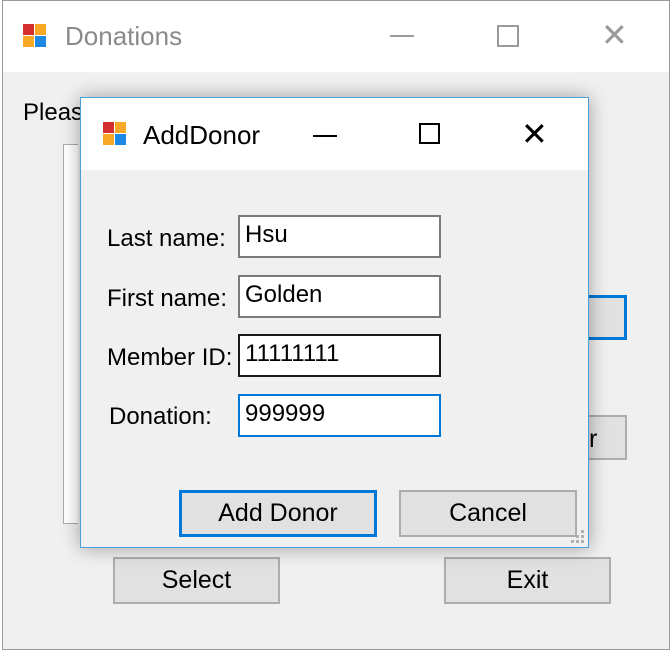 This screenshot has height=652, width=672. Describe the element at coordinates (160, 416) in the screenshot. I see `donation-label: Donation:` at that location.